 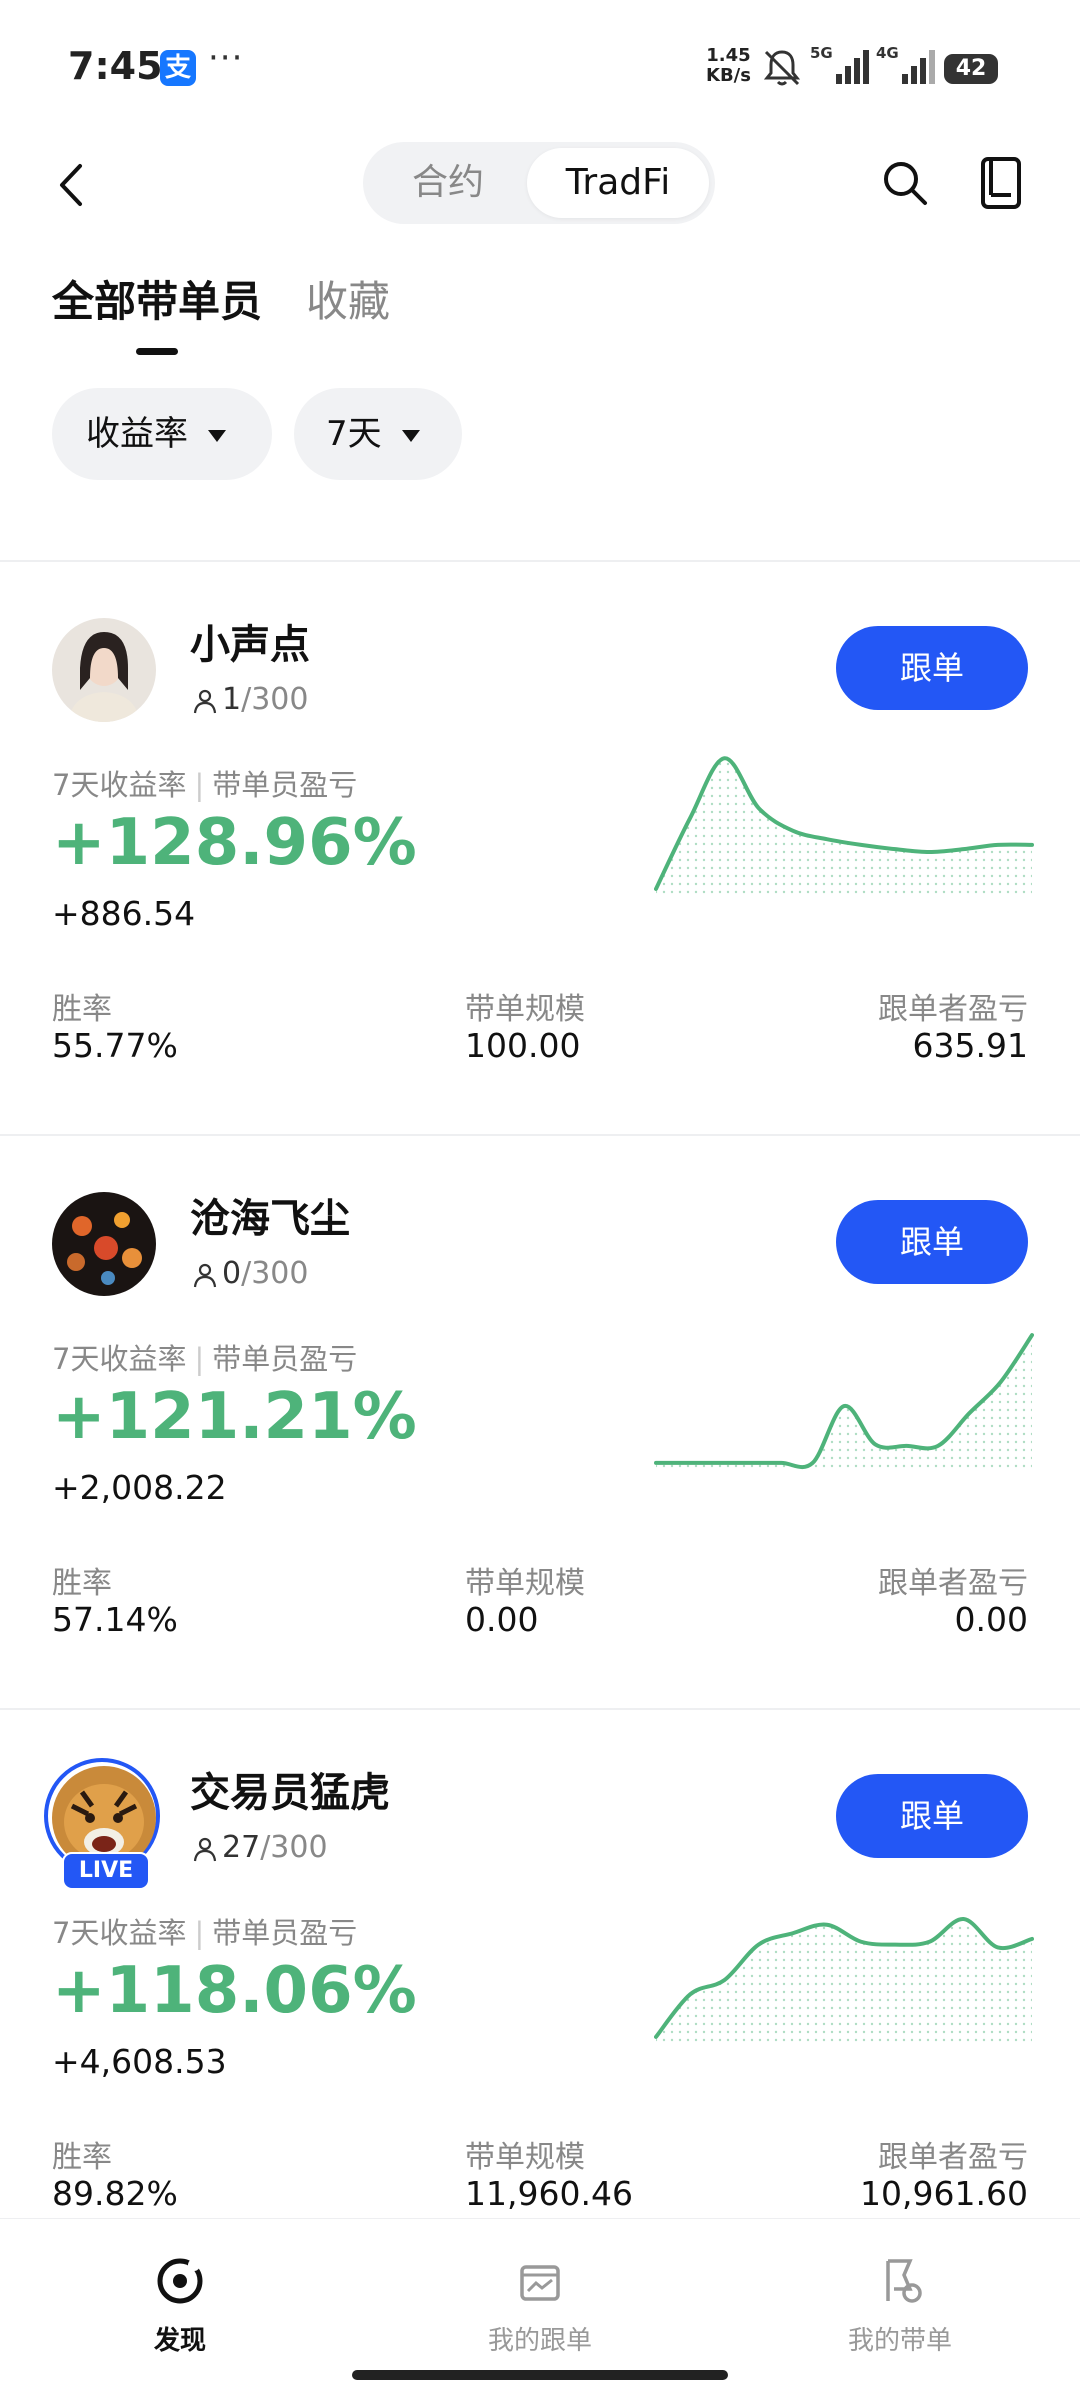 I want to click on tab-all-traders: 全部带单员, so click(x=157, y=298).